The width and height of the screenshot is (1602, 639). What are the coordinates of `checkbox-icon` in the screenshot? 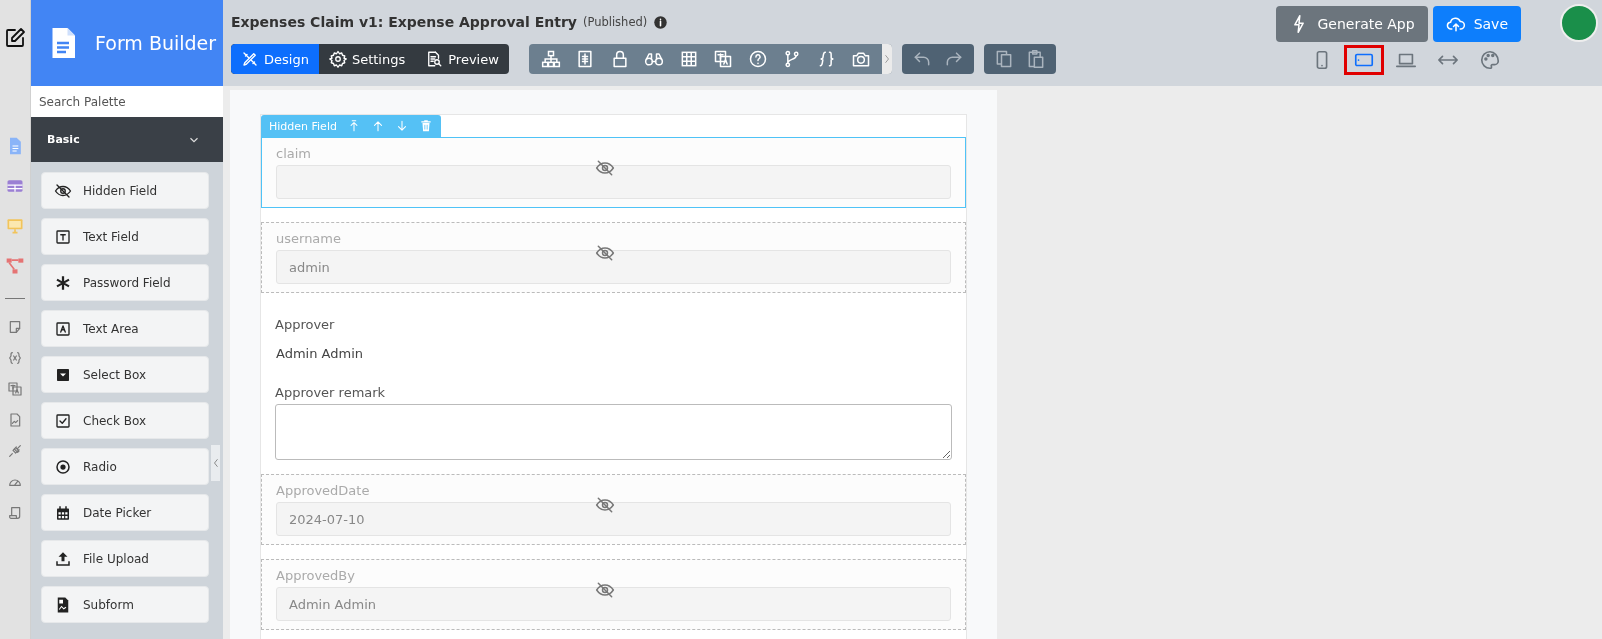 It's located at (63, 420).